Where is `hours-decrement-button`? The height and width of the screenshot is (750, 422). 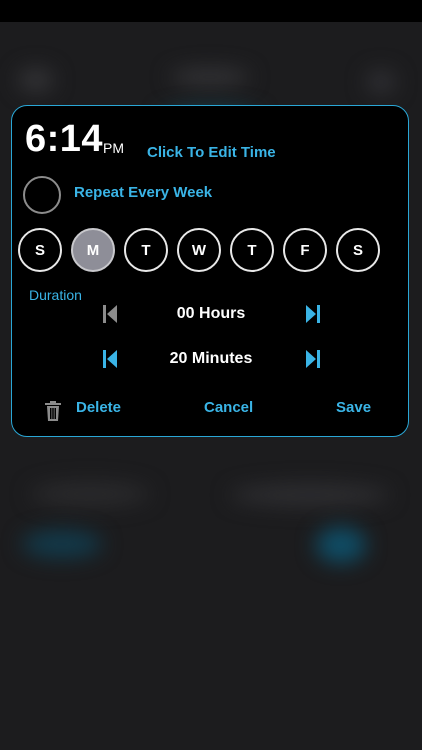
hours-decrement-button is located at coordinates (110, 314).